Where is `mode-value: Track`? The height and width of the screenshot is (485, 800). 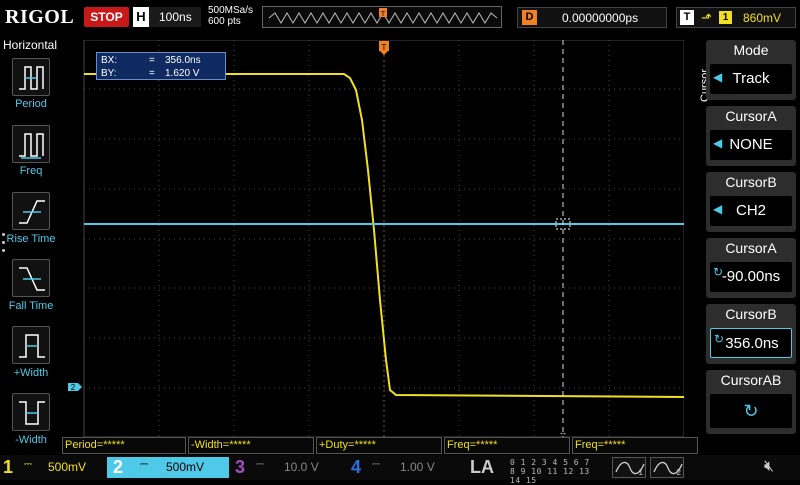 mode-value: Track is located at coordinates (751, 78).